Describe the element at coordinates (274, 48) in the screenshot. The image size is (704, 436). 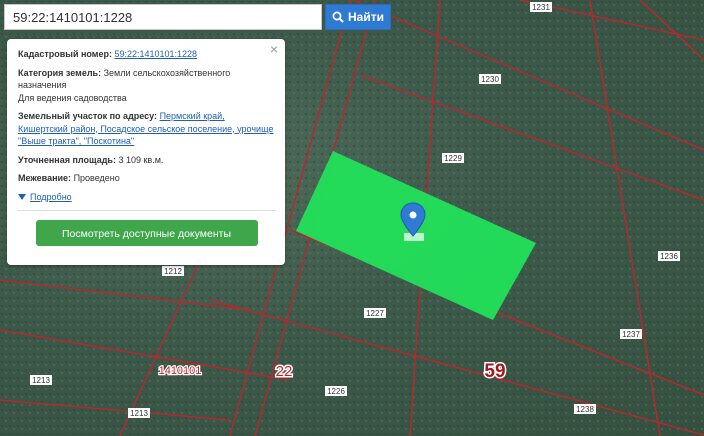
I see `close-icon: ×` at that location.